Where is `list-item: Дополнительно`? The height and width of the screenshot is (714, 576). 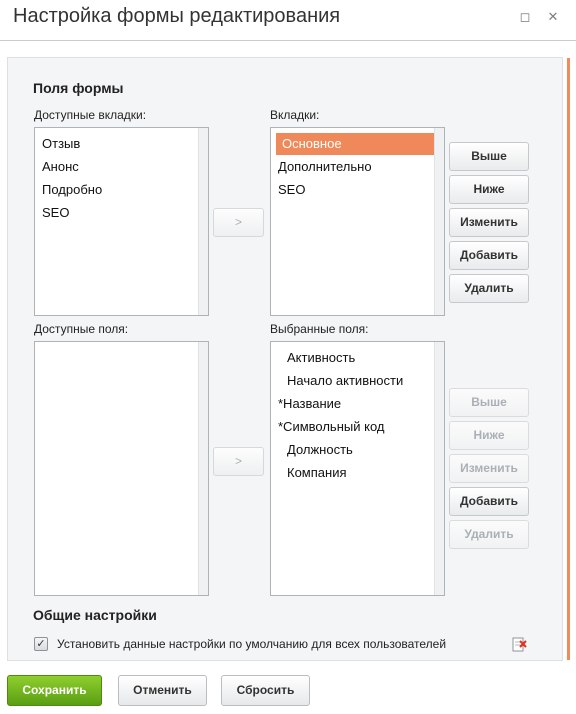 list-item: Дополнительно is located at coordinates (353, 167).